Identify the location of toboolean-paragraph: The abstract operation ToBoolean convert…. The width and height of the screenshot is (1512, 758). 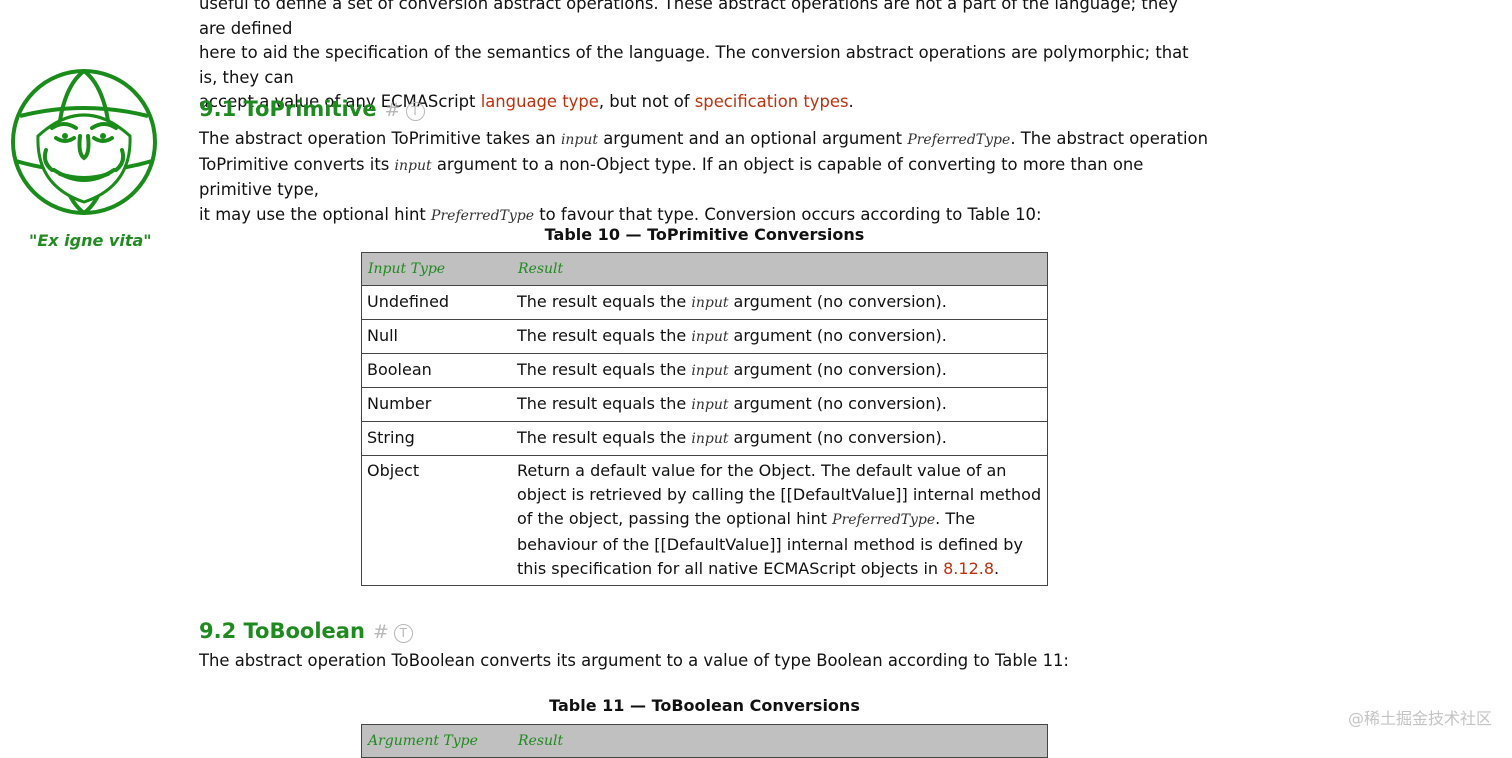
(704, 661).